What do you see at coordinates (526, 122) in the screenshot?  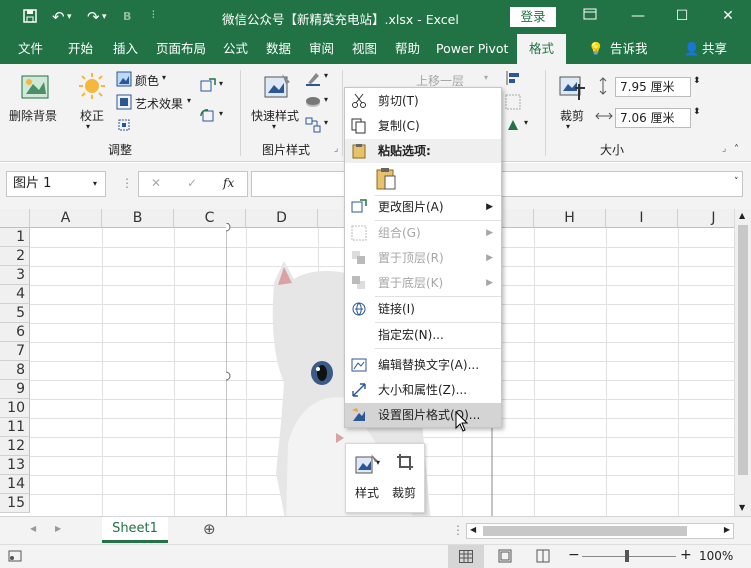 I see `rotate-dropdown-icon: ▾` at bounding box center [526, 122].